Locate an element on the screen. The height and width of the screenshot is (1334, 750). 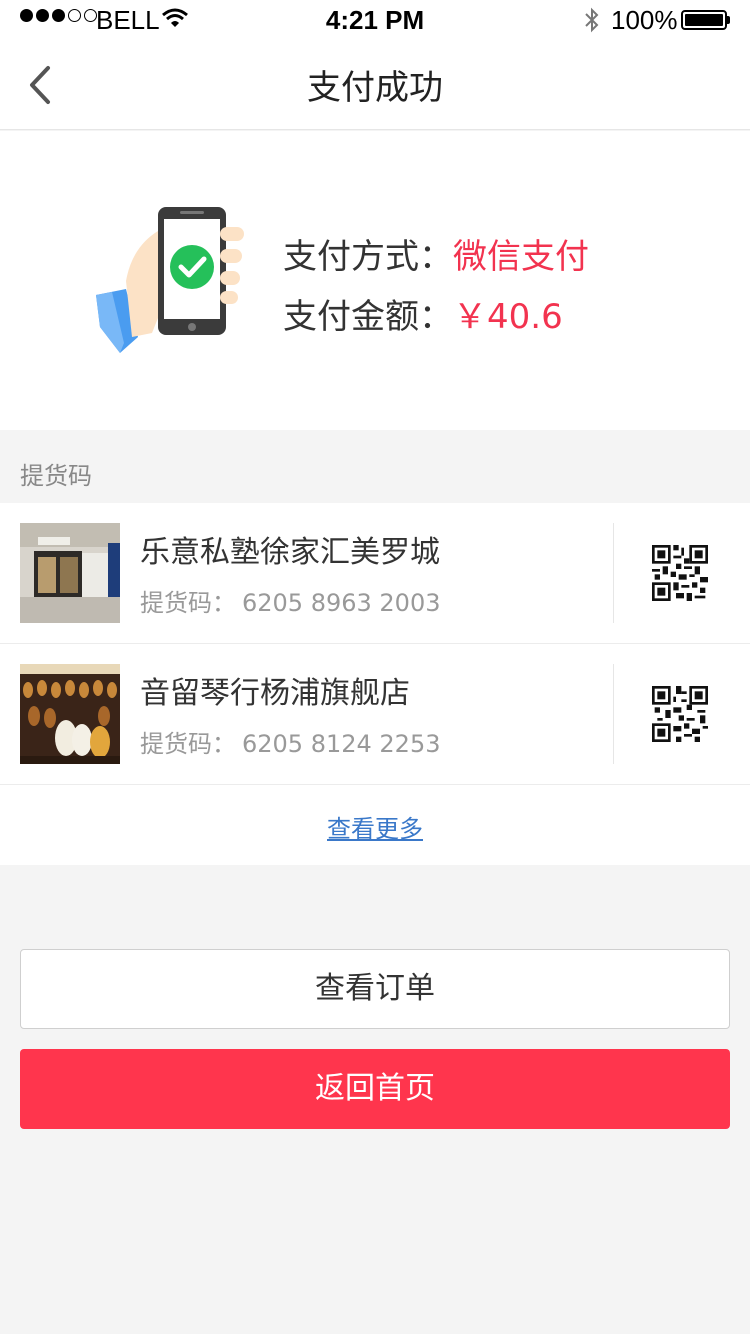
battery-icon is located at coordinates (704, 20).